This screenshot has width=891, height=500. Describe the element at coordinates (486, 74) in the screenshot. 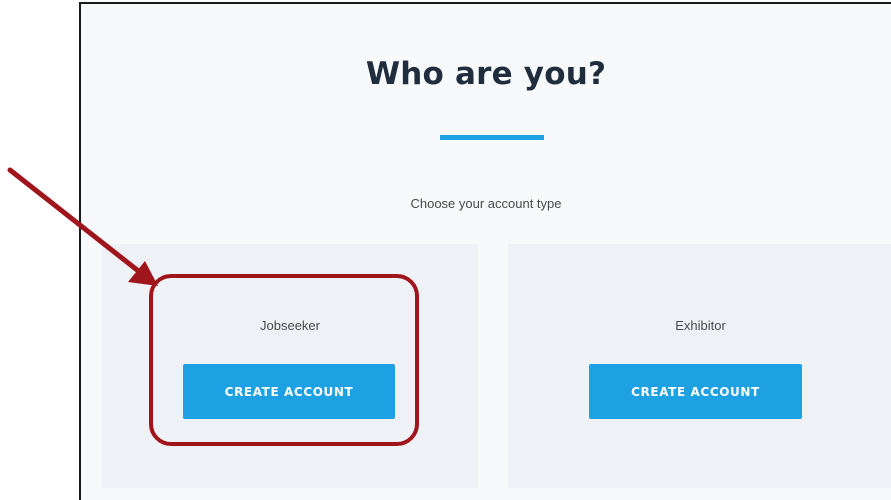

I see `page-title: Who are you?` at that location.